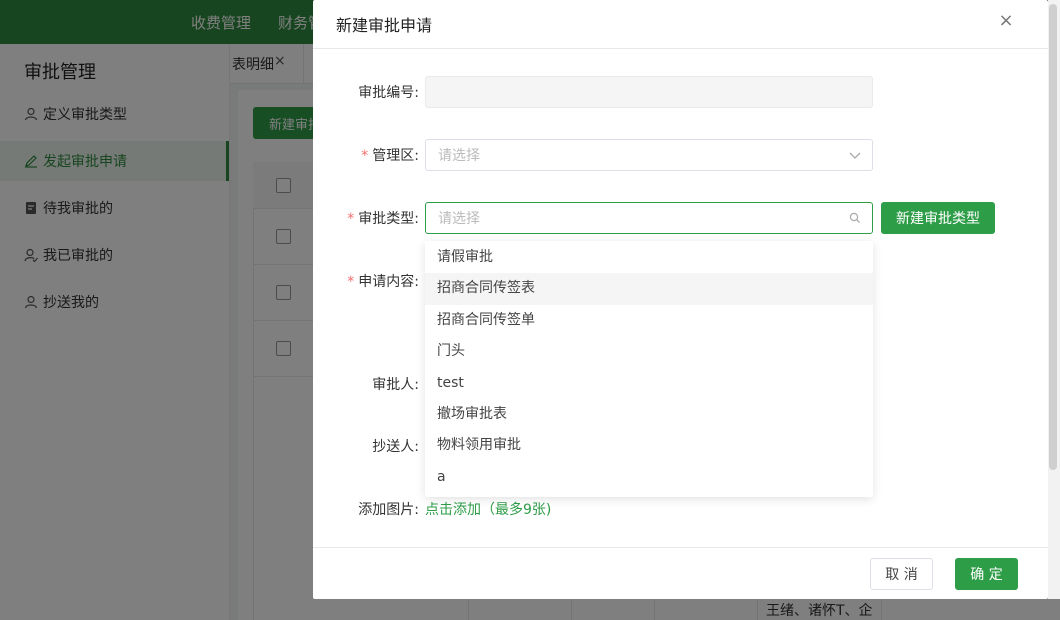  What do you see at coordinates (395, 385) in the screenshot?
I see `field-label-approver: 审批人:` at bounding box center [395, 385].